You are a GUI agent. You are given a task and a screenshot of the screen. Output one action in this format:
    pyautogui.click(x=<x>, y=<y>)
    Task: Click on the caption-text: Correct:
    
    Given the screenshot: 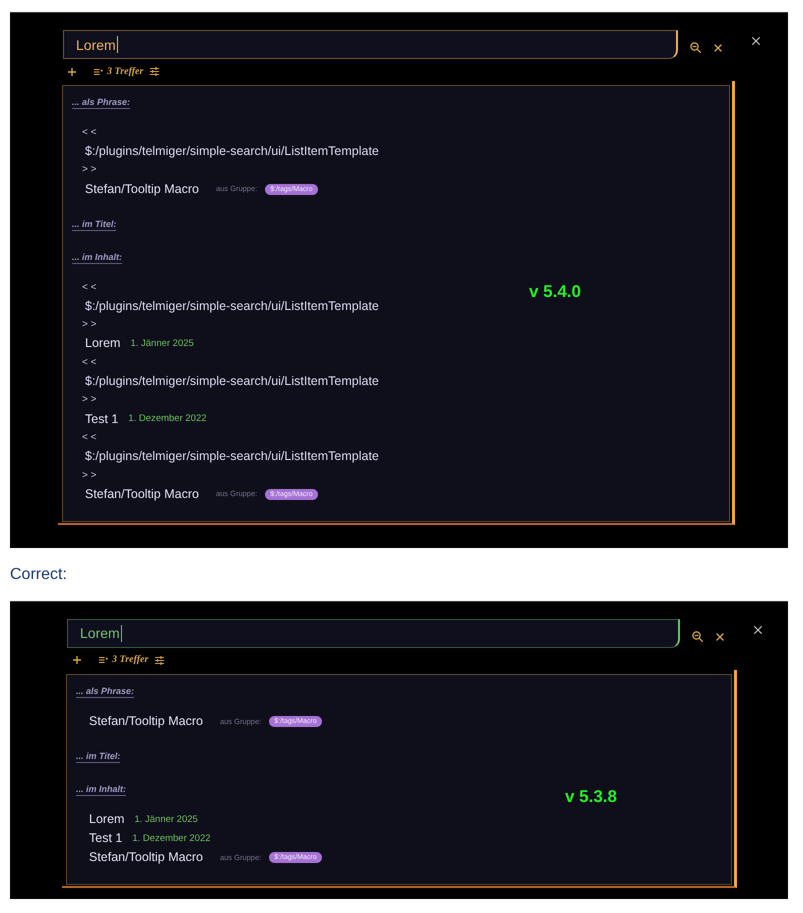 What is the action you would take?
    pyautogui.click(x=38, y=574)
    